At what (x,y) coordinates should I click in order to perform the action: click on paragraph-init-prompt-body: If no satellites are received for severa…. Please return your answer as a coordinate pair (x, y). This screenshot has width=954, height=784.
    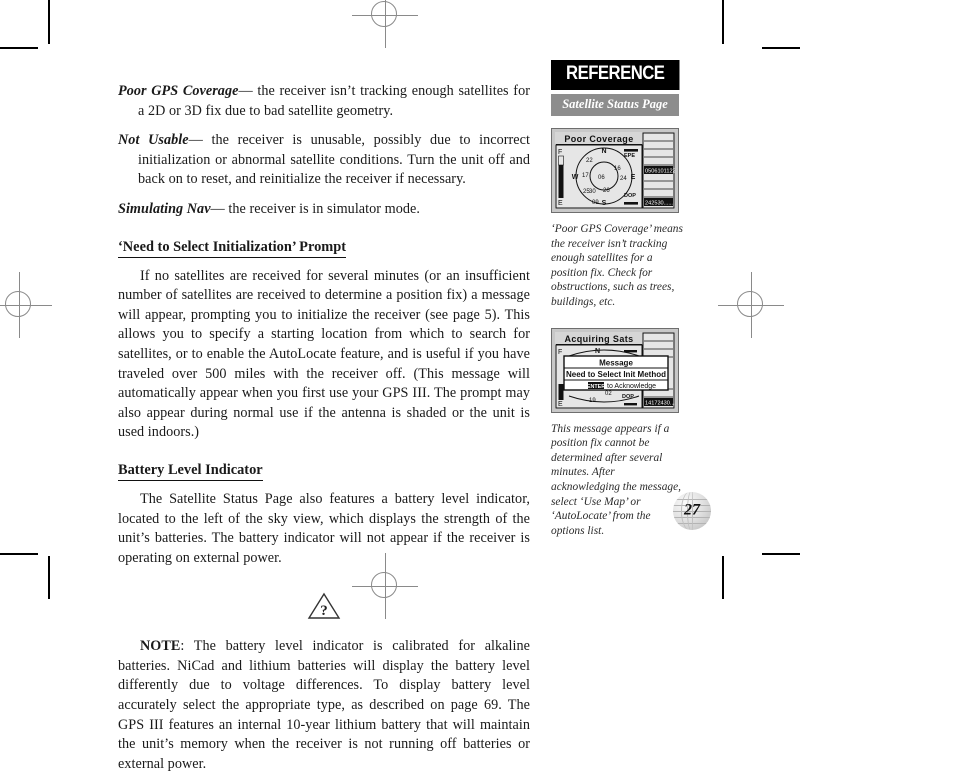
    Looking at the image, I should click on (324, 354).